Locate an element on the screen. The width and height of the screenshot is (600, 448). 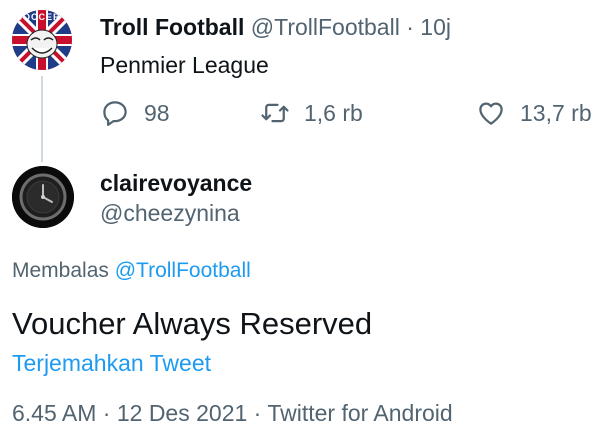
replying-to-line: Membalas @TrollFootball is located at coordinates (131, 271).